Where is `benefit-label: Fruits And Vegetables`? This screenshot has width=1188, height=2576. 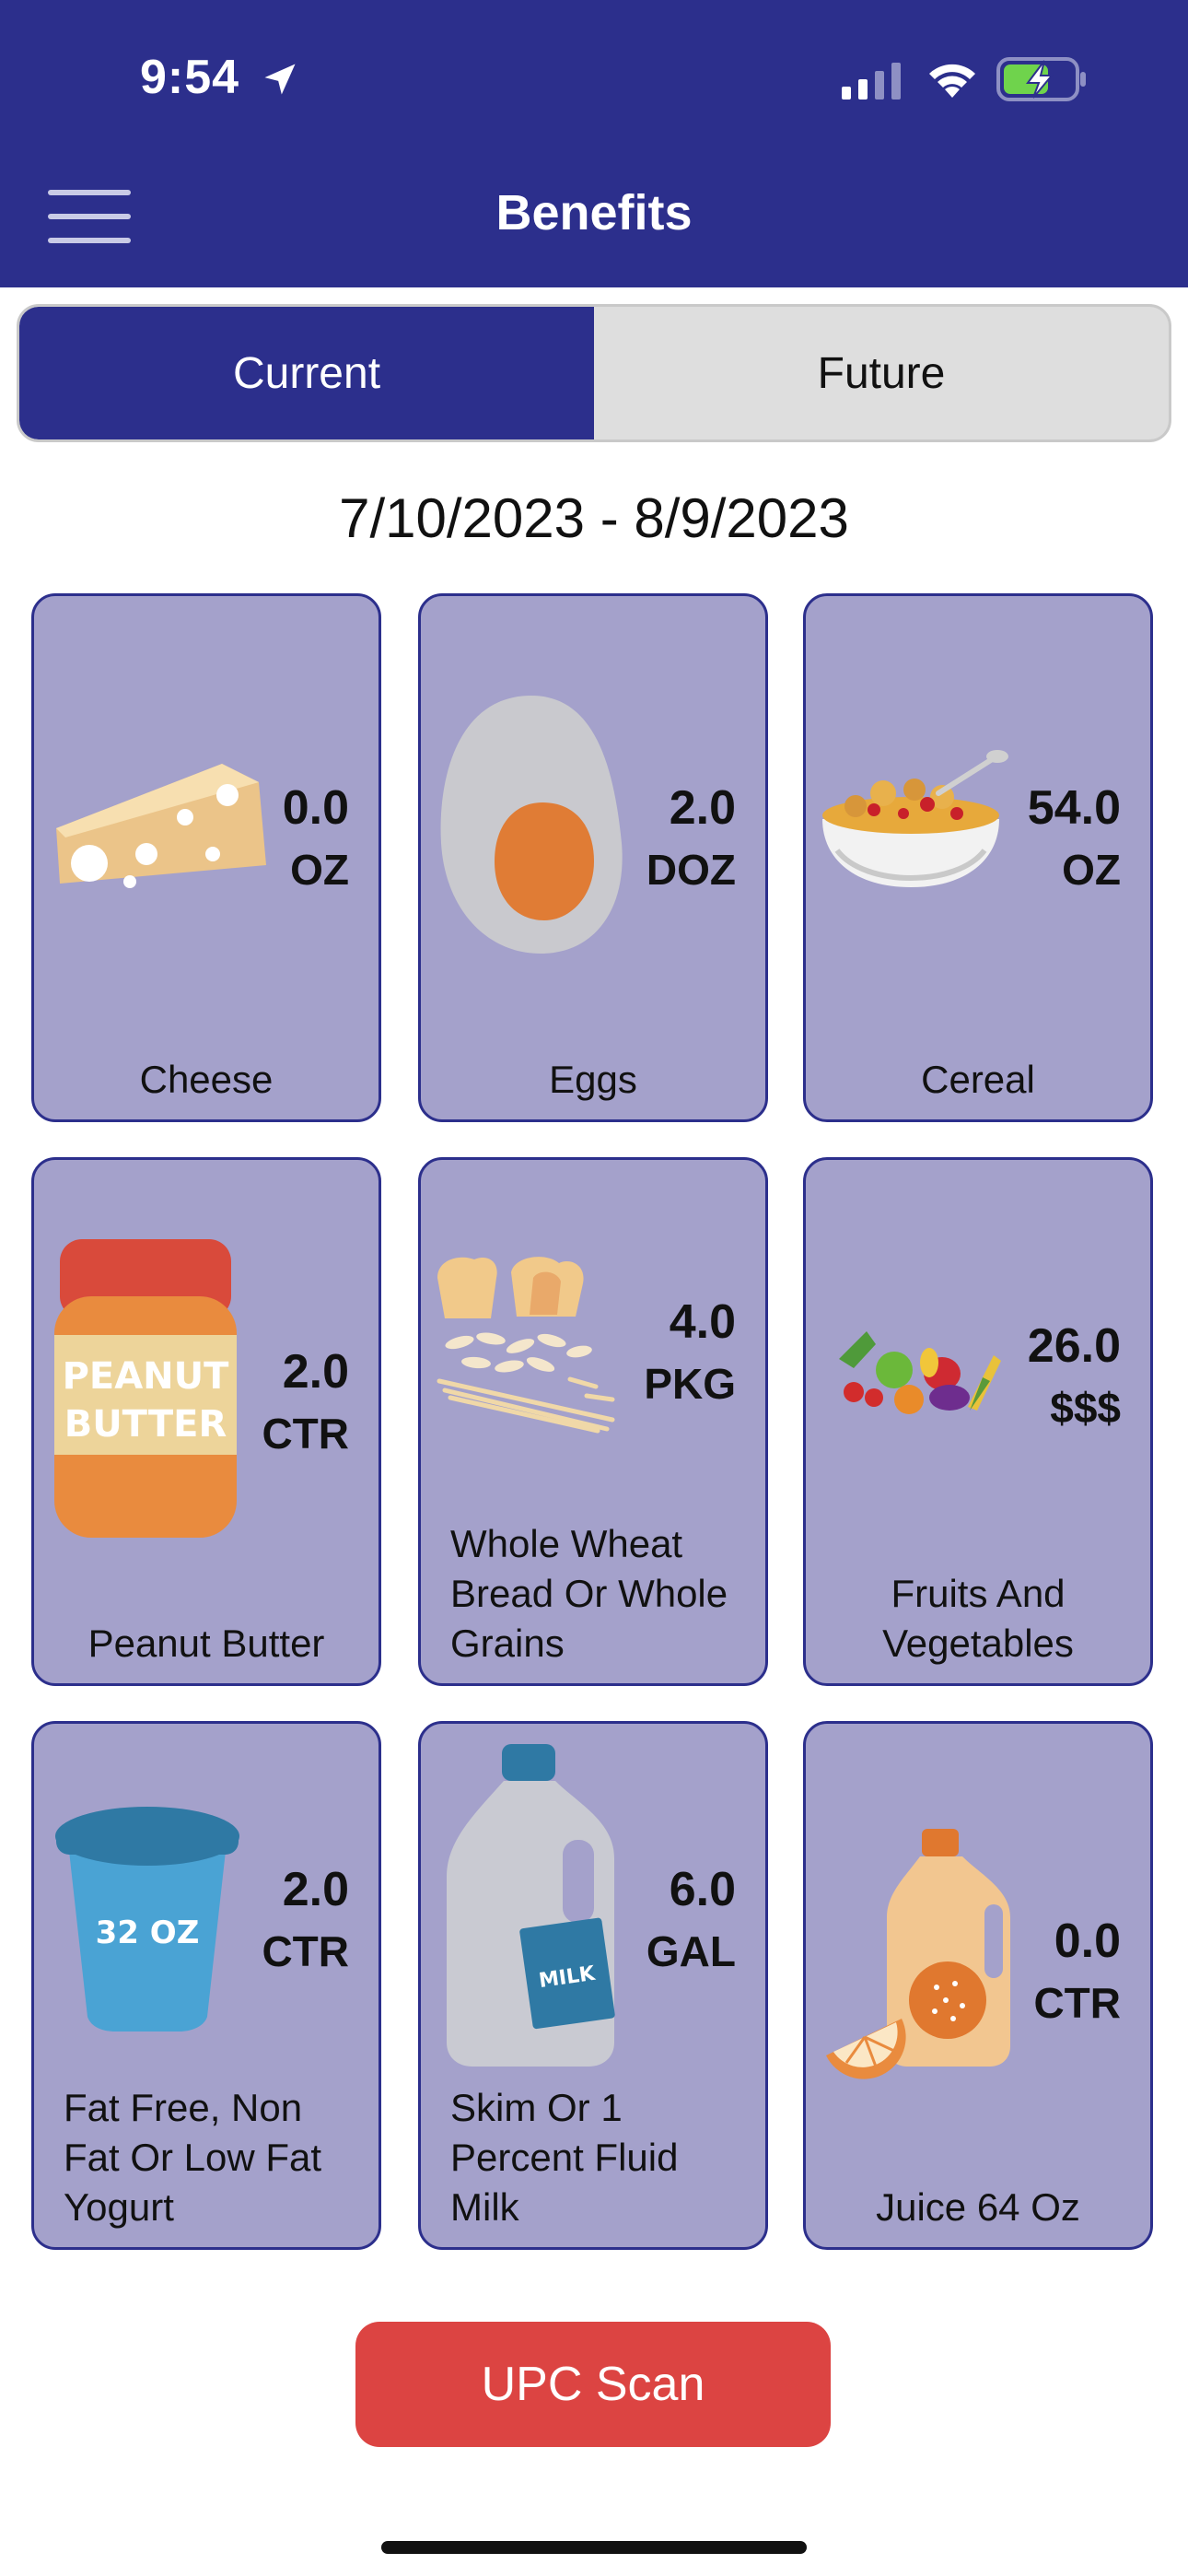 benefit-label: Fruits And Vegetables is located at coordinates (978, 1619).